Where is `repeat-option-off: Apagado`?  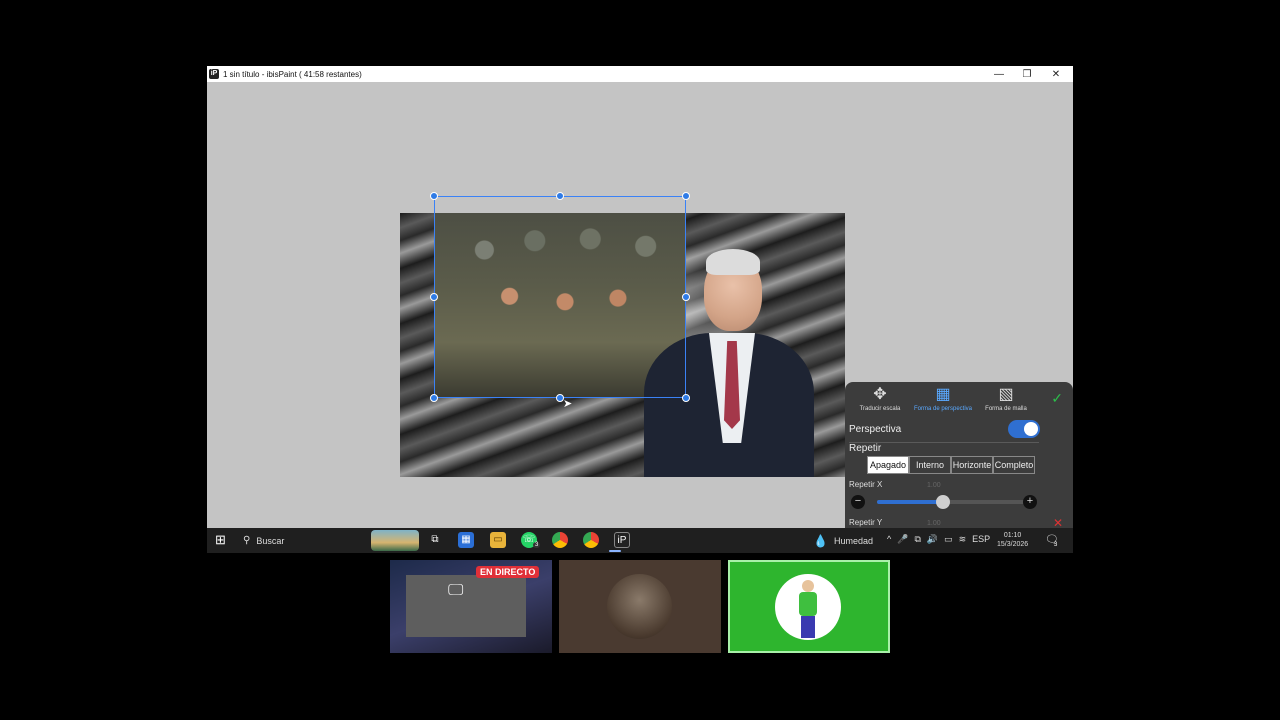
repeat-option-off: Apagado is located at coordinates (888, 465).